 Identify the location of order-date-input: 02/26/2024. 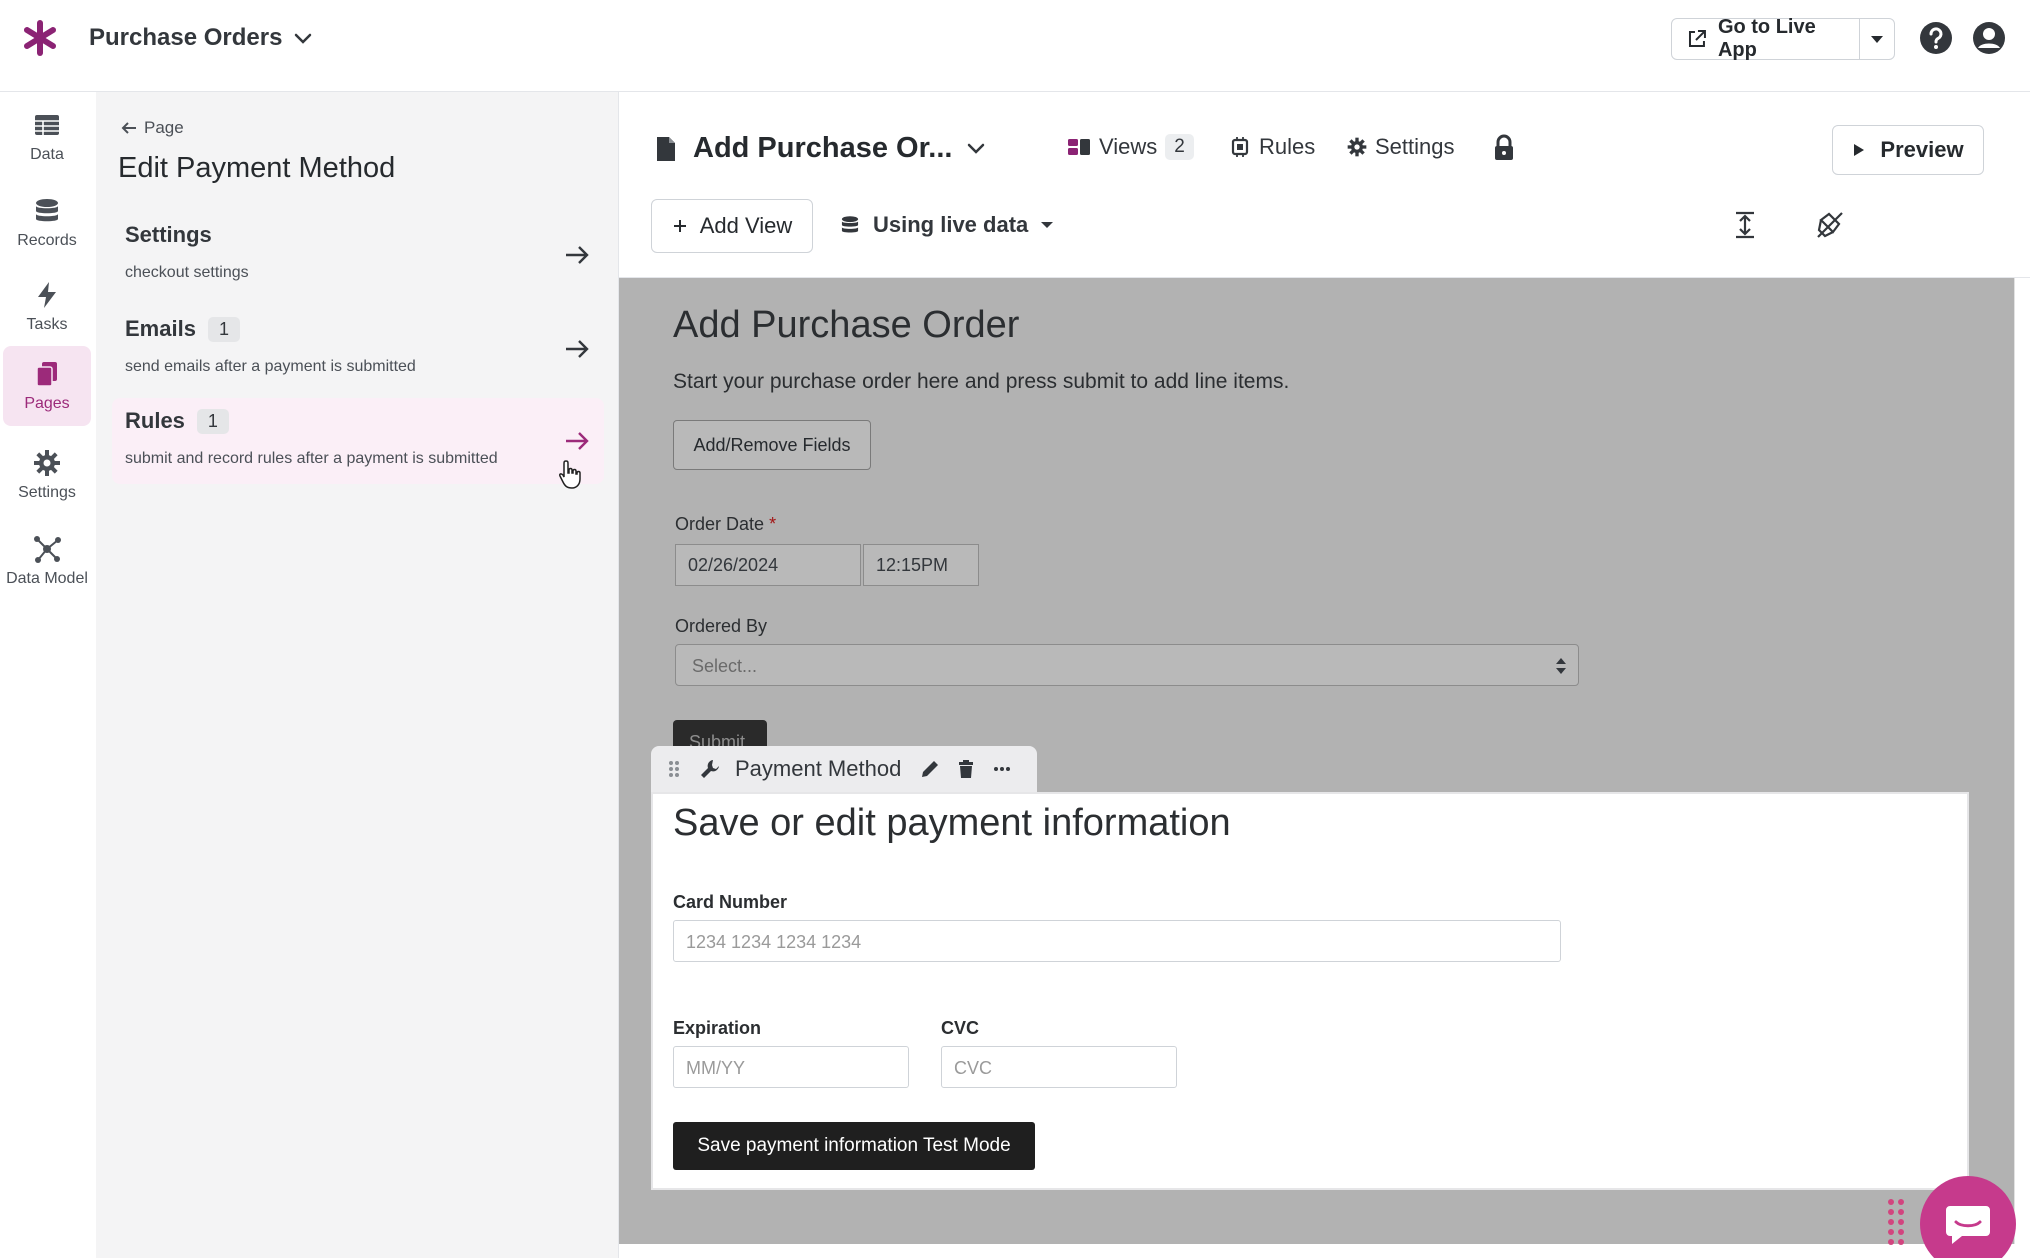
(768, 565).